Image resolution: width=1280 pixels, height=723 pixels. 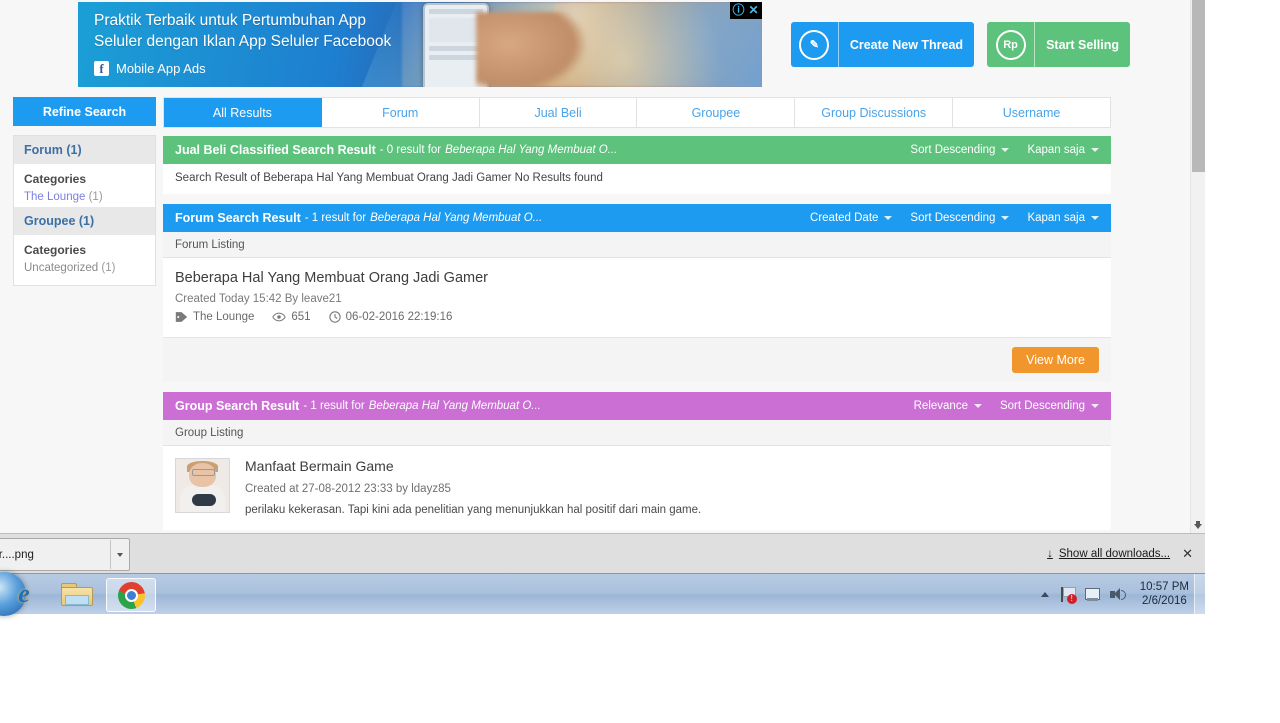 I want to click on forum-result-category: The Lounge, so click(x=214, y=317).